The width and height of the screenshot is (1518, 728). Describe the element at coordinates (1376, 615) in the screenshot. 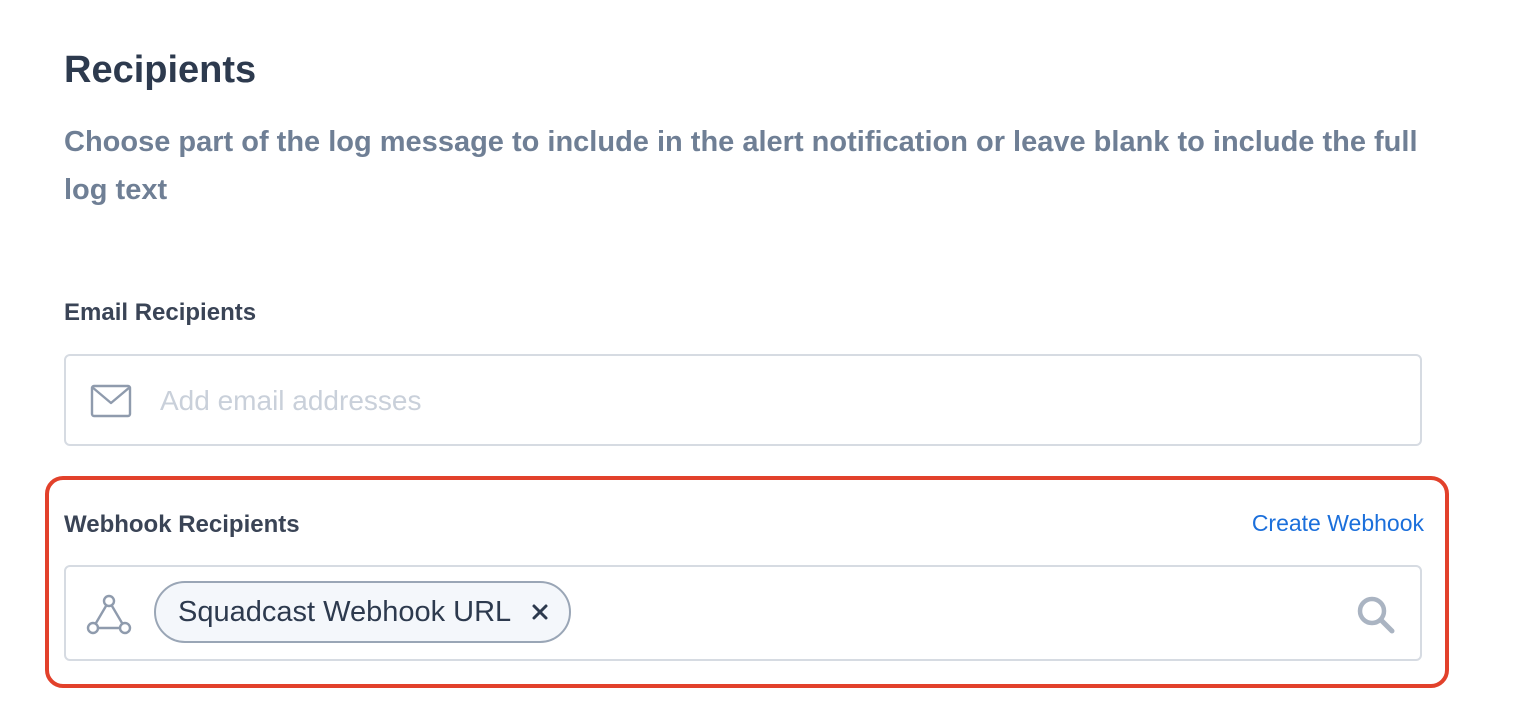

I see `search-icon` at that location.